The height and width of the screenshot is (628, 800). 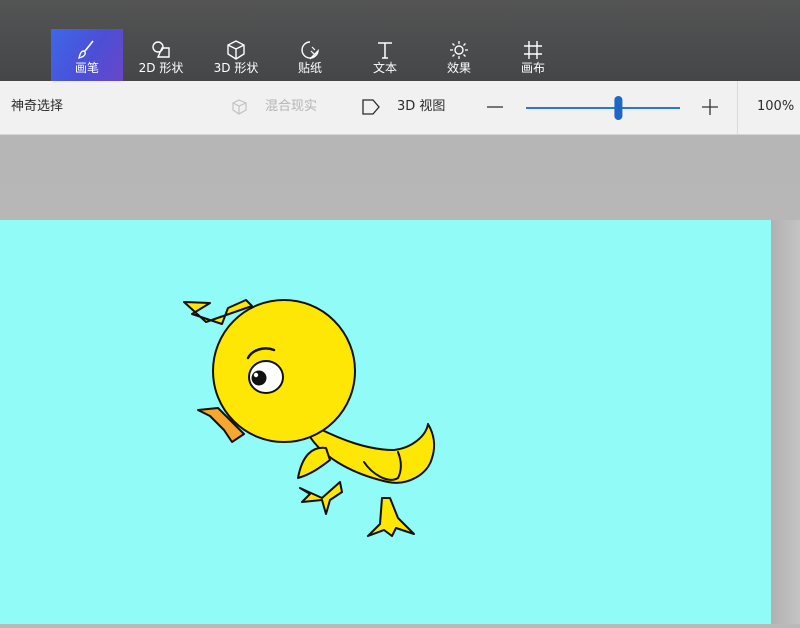 What do you see at coordinates (495, 107) in the screenshot?
I see `zoom-out-icon` at bounding box center [495, 107].